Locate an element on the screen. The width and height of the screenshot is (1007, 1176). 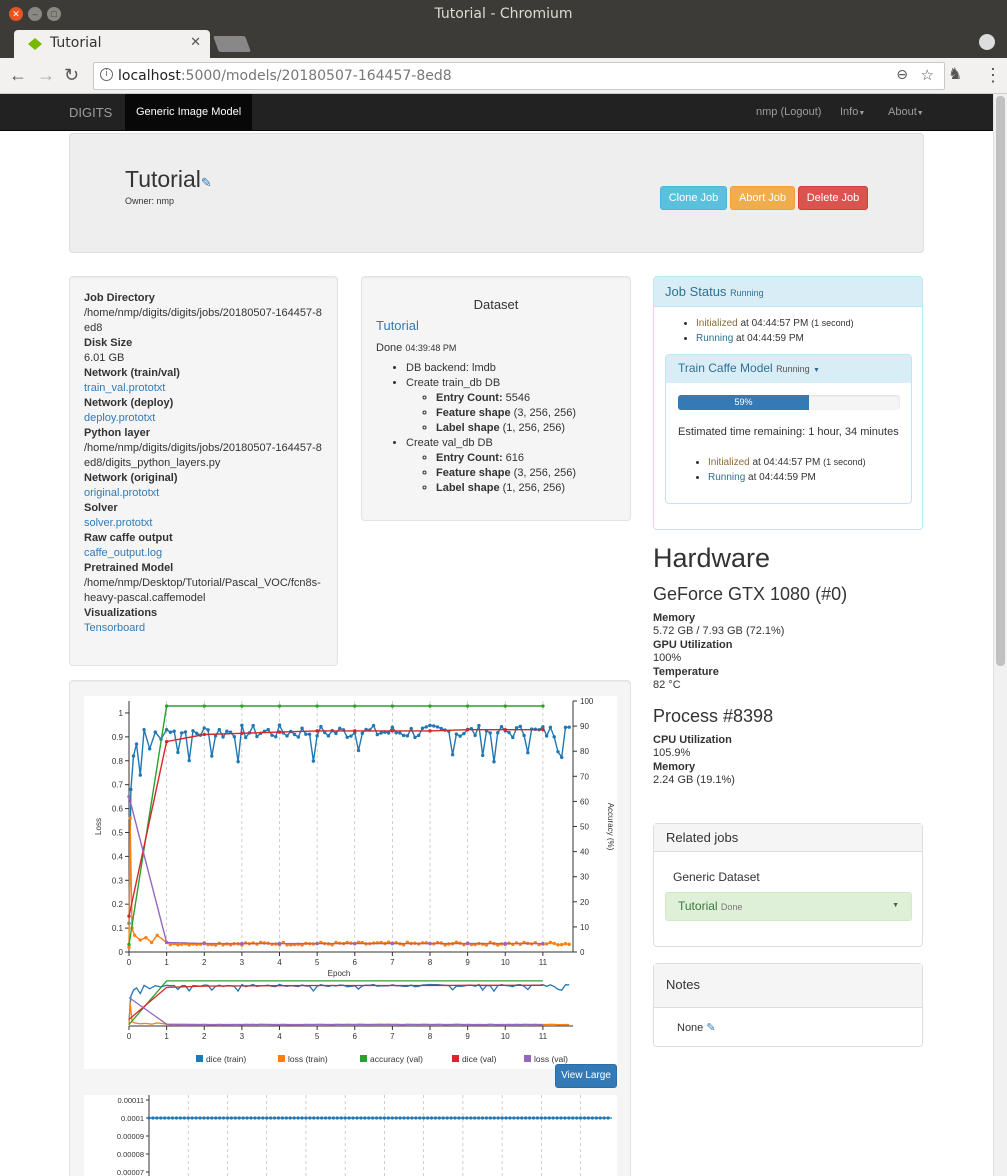
x-tick-label: 3 is located at coordinates (242, 962).